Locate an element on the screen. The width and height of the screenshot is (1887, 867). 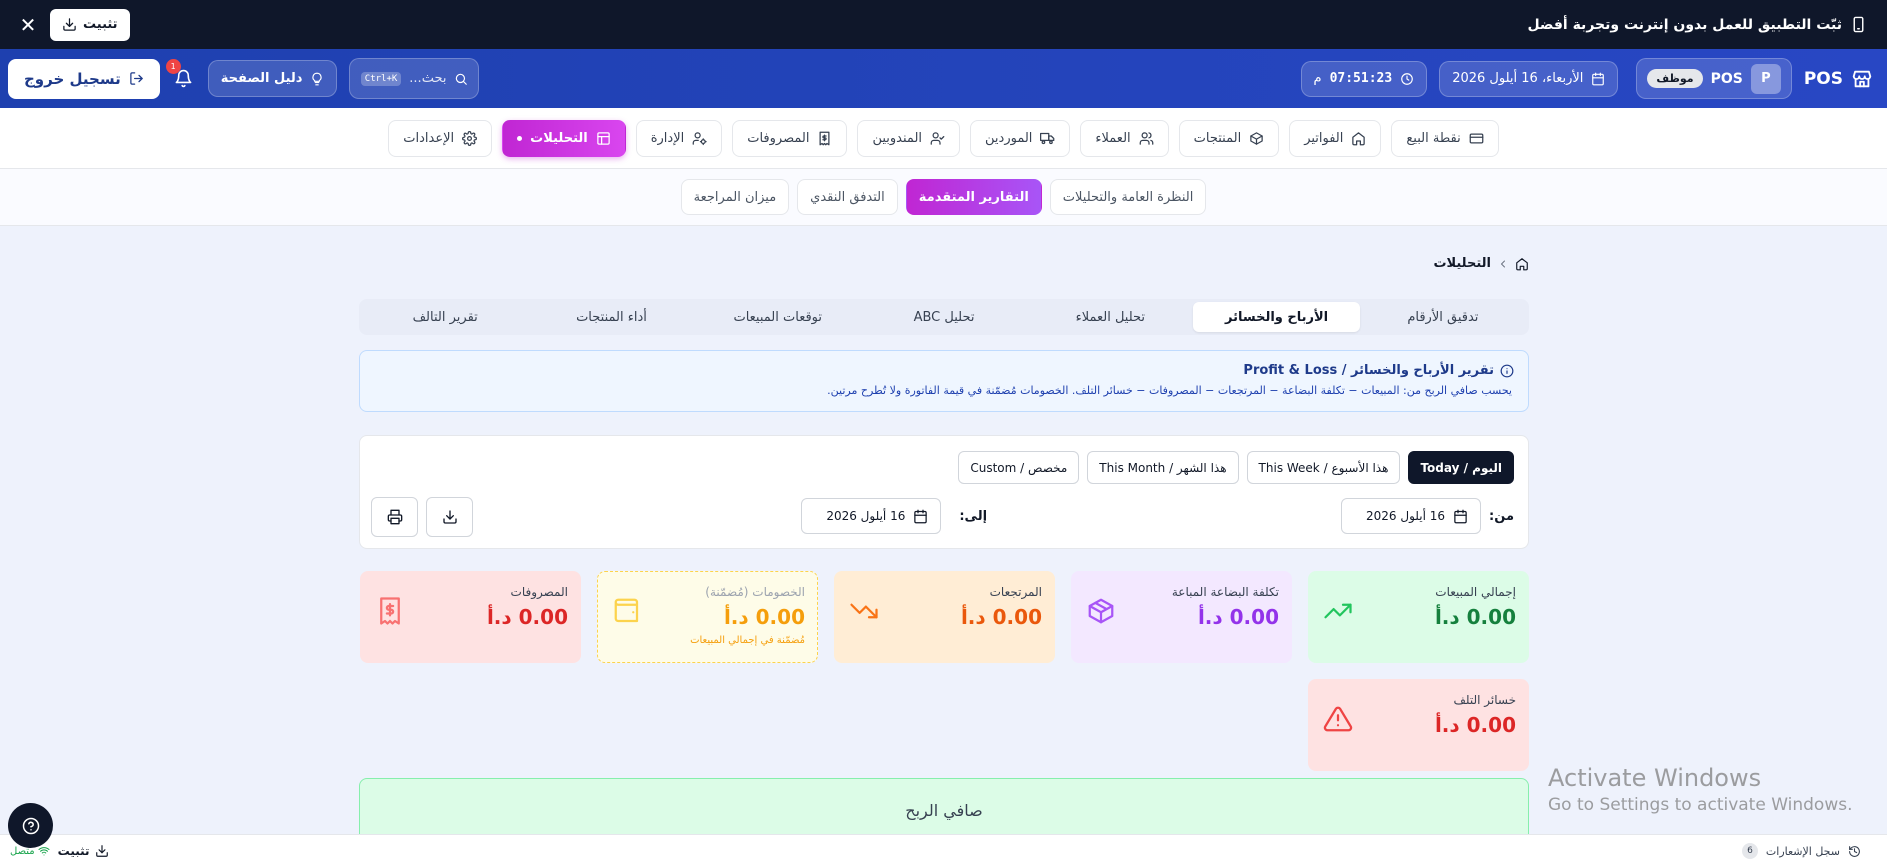
nav-item-label: الفواتير is located at coordinates (1324, 138).